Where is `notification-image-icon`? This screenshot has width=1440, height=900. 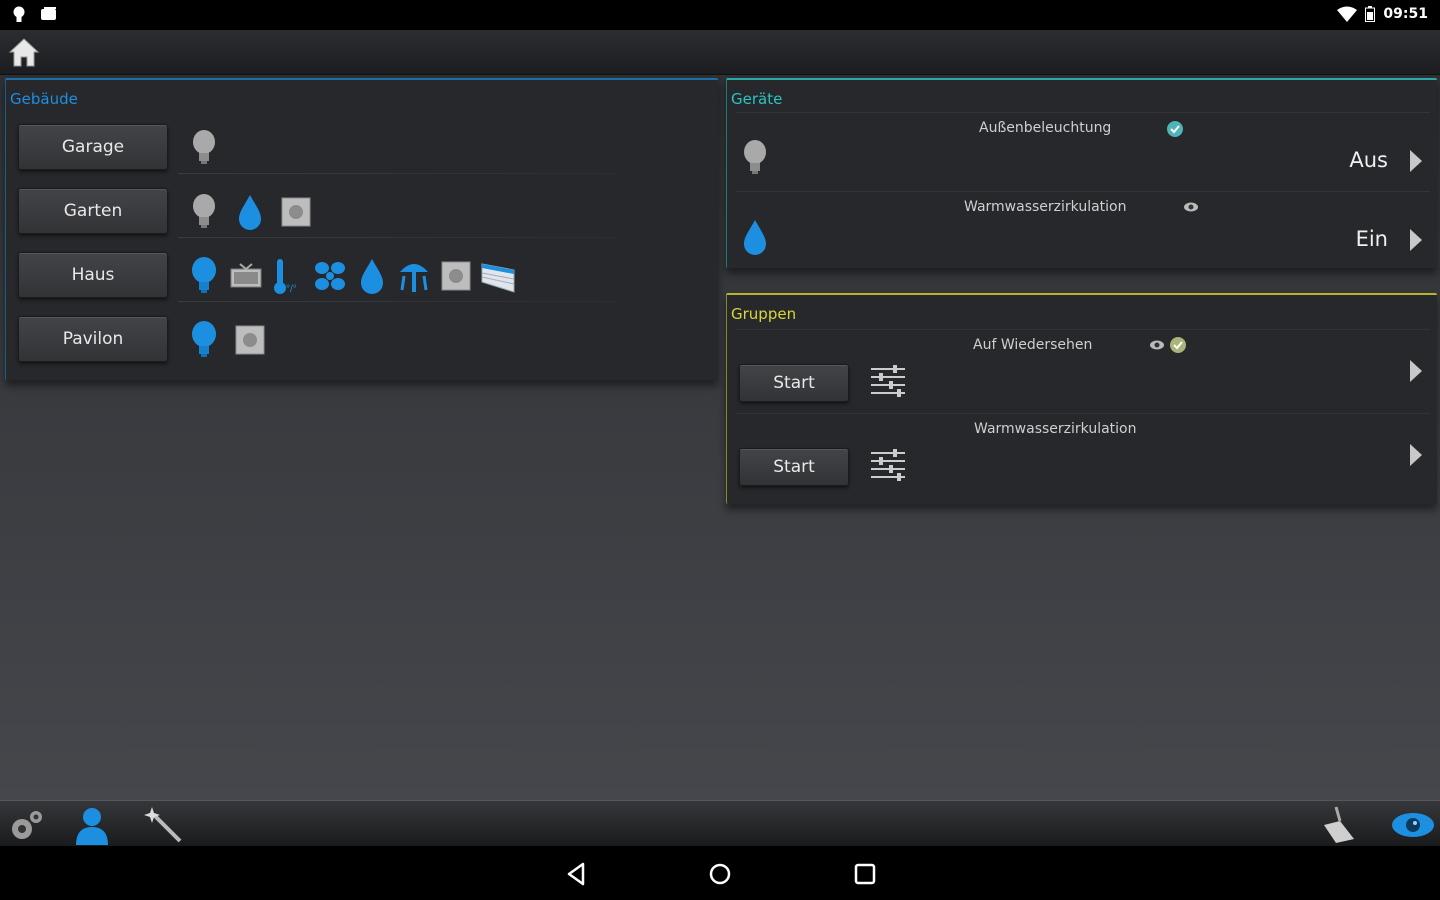 notification-image-icon is located at coordinates (48, 13).